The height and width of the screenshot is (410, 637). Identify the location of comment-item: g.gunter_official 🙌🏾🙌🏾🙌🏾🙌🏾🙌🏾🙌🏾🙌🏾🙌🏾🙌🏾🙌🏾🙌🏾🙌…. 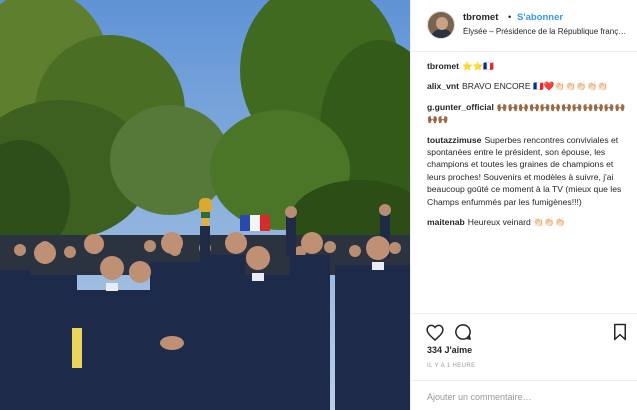
(527, 113).